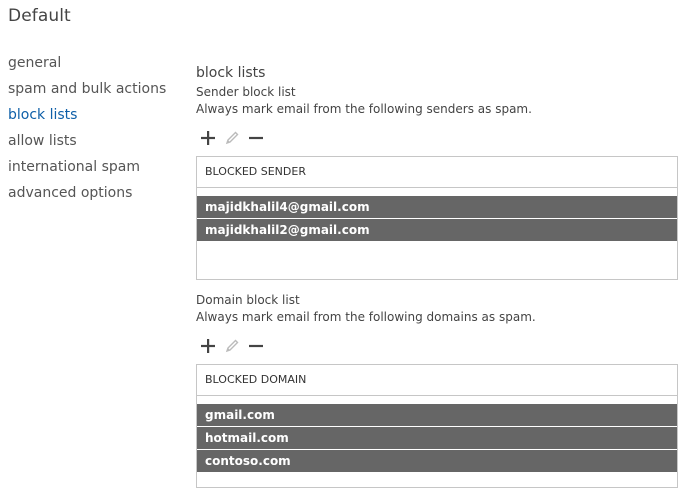 The image size is (687, 497). Describe the element at coordinates (437, 461) in the screenshot. I see `domain-list-row: contoso.com` at that location.